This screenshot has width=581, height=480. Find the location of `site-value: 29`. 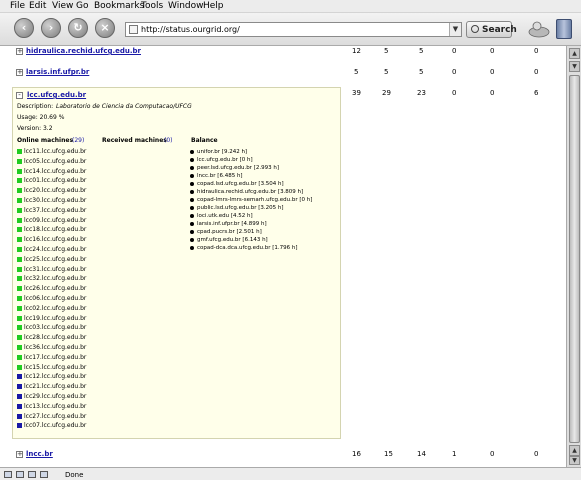

site-value: 29 is located at coordinates (386, 93).